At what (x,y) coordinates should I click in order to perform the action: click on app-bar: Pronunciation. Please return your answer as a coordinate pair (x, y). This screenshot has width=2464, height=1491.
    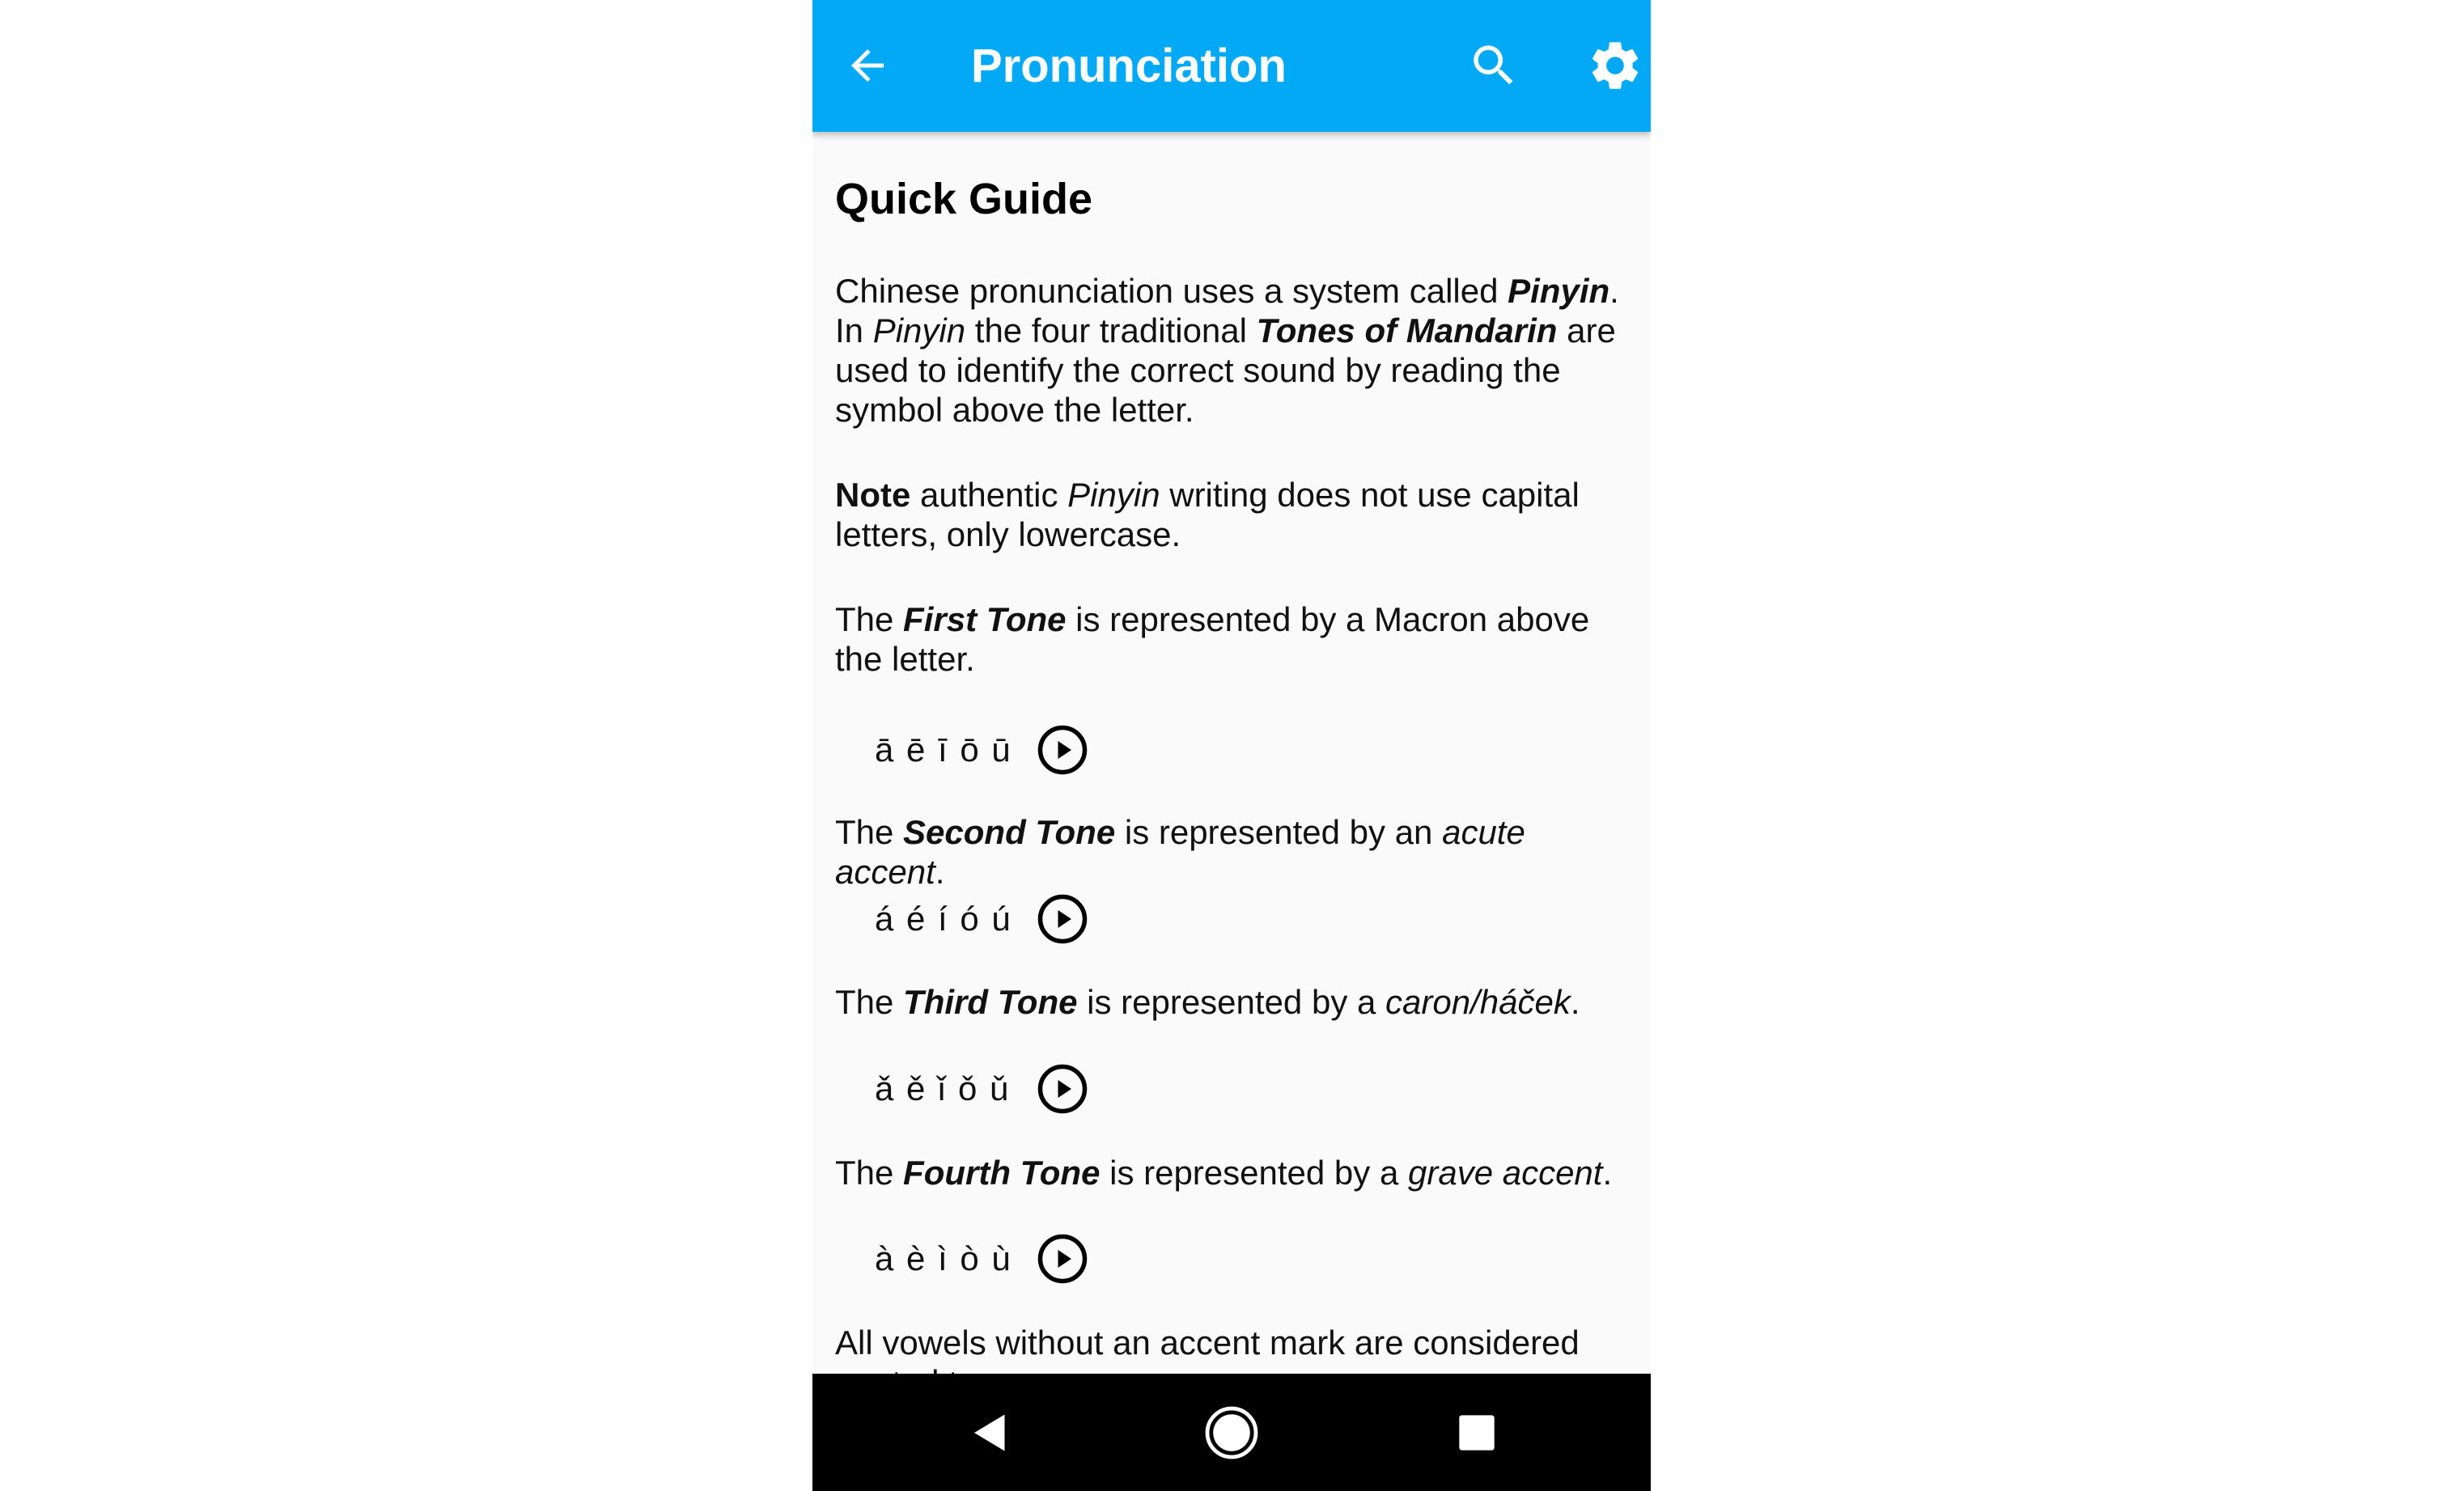
    Looking at the image, I should click on (1231, 66).